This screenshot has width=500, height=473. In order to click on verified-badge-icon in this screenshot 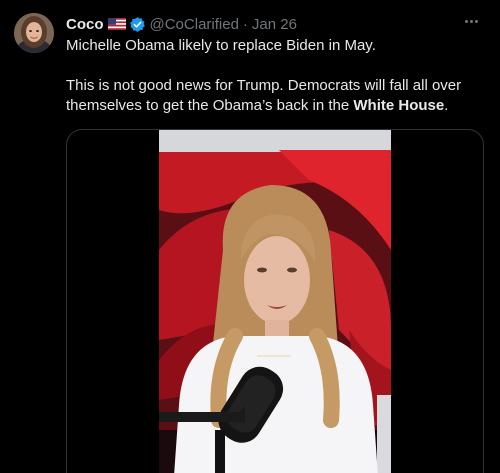, I will do `click(137, 24)`.